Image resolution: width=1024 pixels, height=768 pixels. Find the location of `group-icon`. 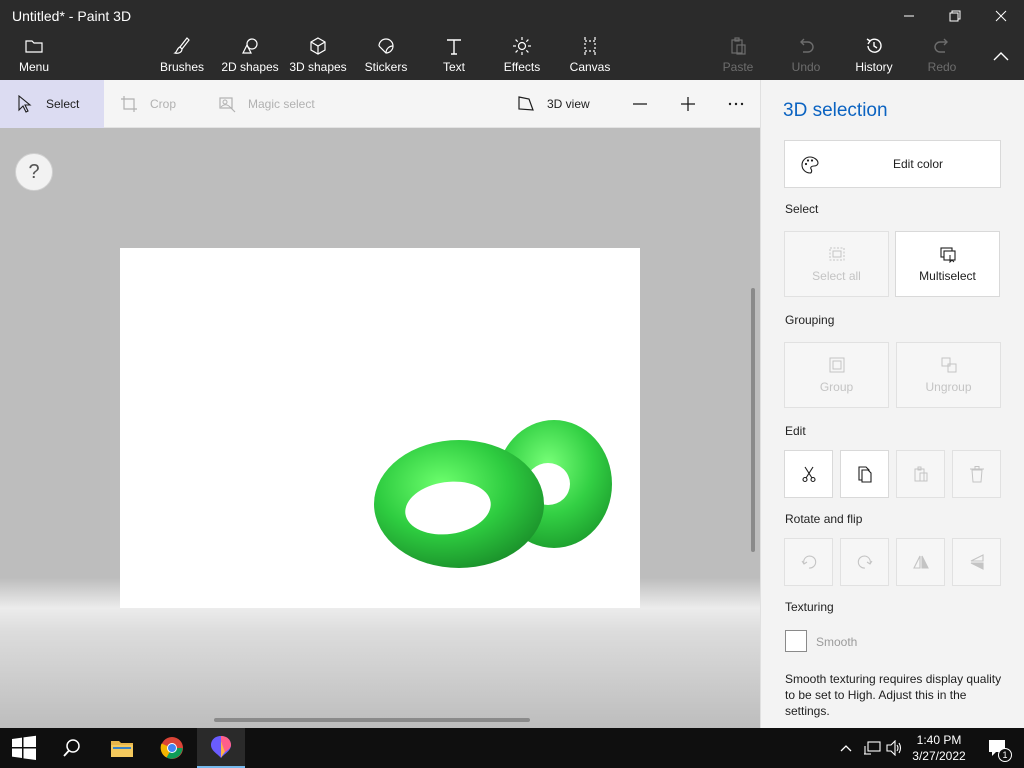

group-icon is located at coordinates (836, 365).